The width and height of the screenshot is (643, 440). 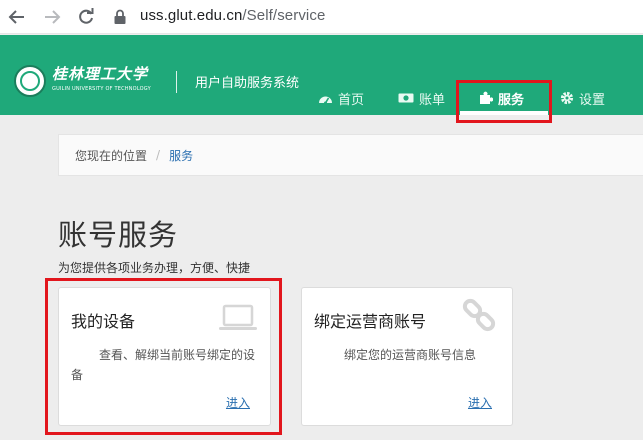 What do you see at coordinates (284, 15) in the screenshot?
I see `url-path: /Self/service` at bounding box center [284, 15].